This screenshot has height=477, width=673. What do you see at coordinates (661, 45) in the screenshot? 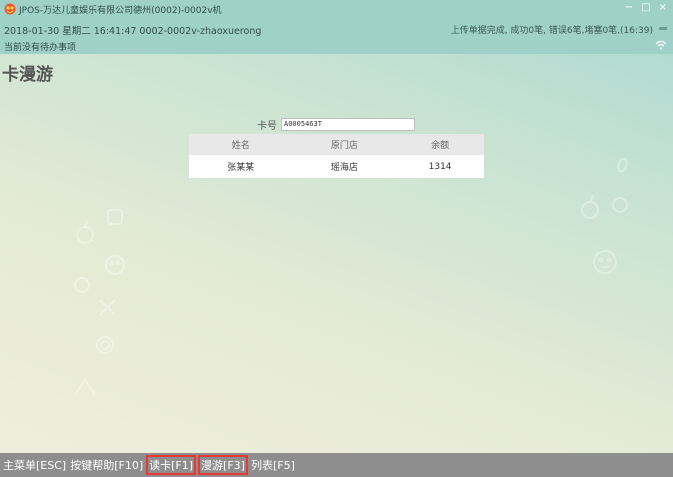
I see `wifi-icon` at bounding box center [661, 45].